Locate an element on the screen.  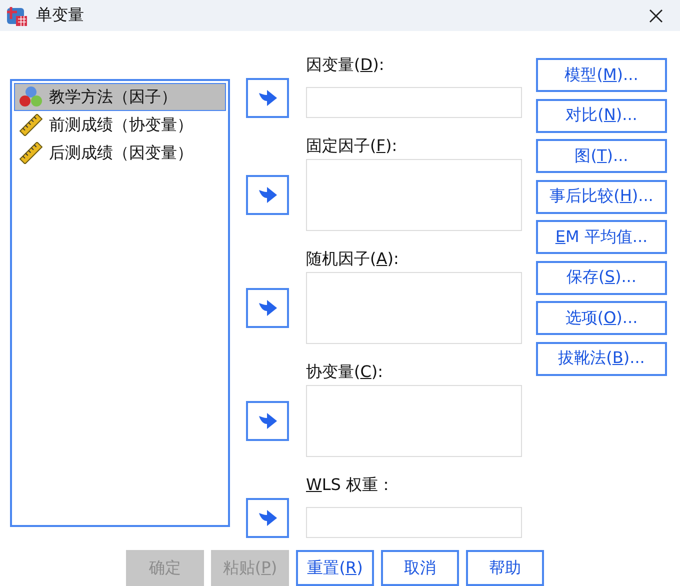
variable-item: 教学方法（因子） is located at coordinates (120, 97).